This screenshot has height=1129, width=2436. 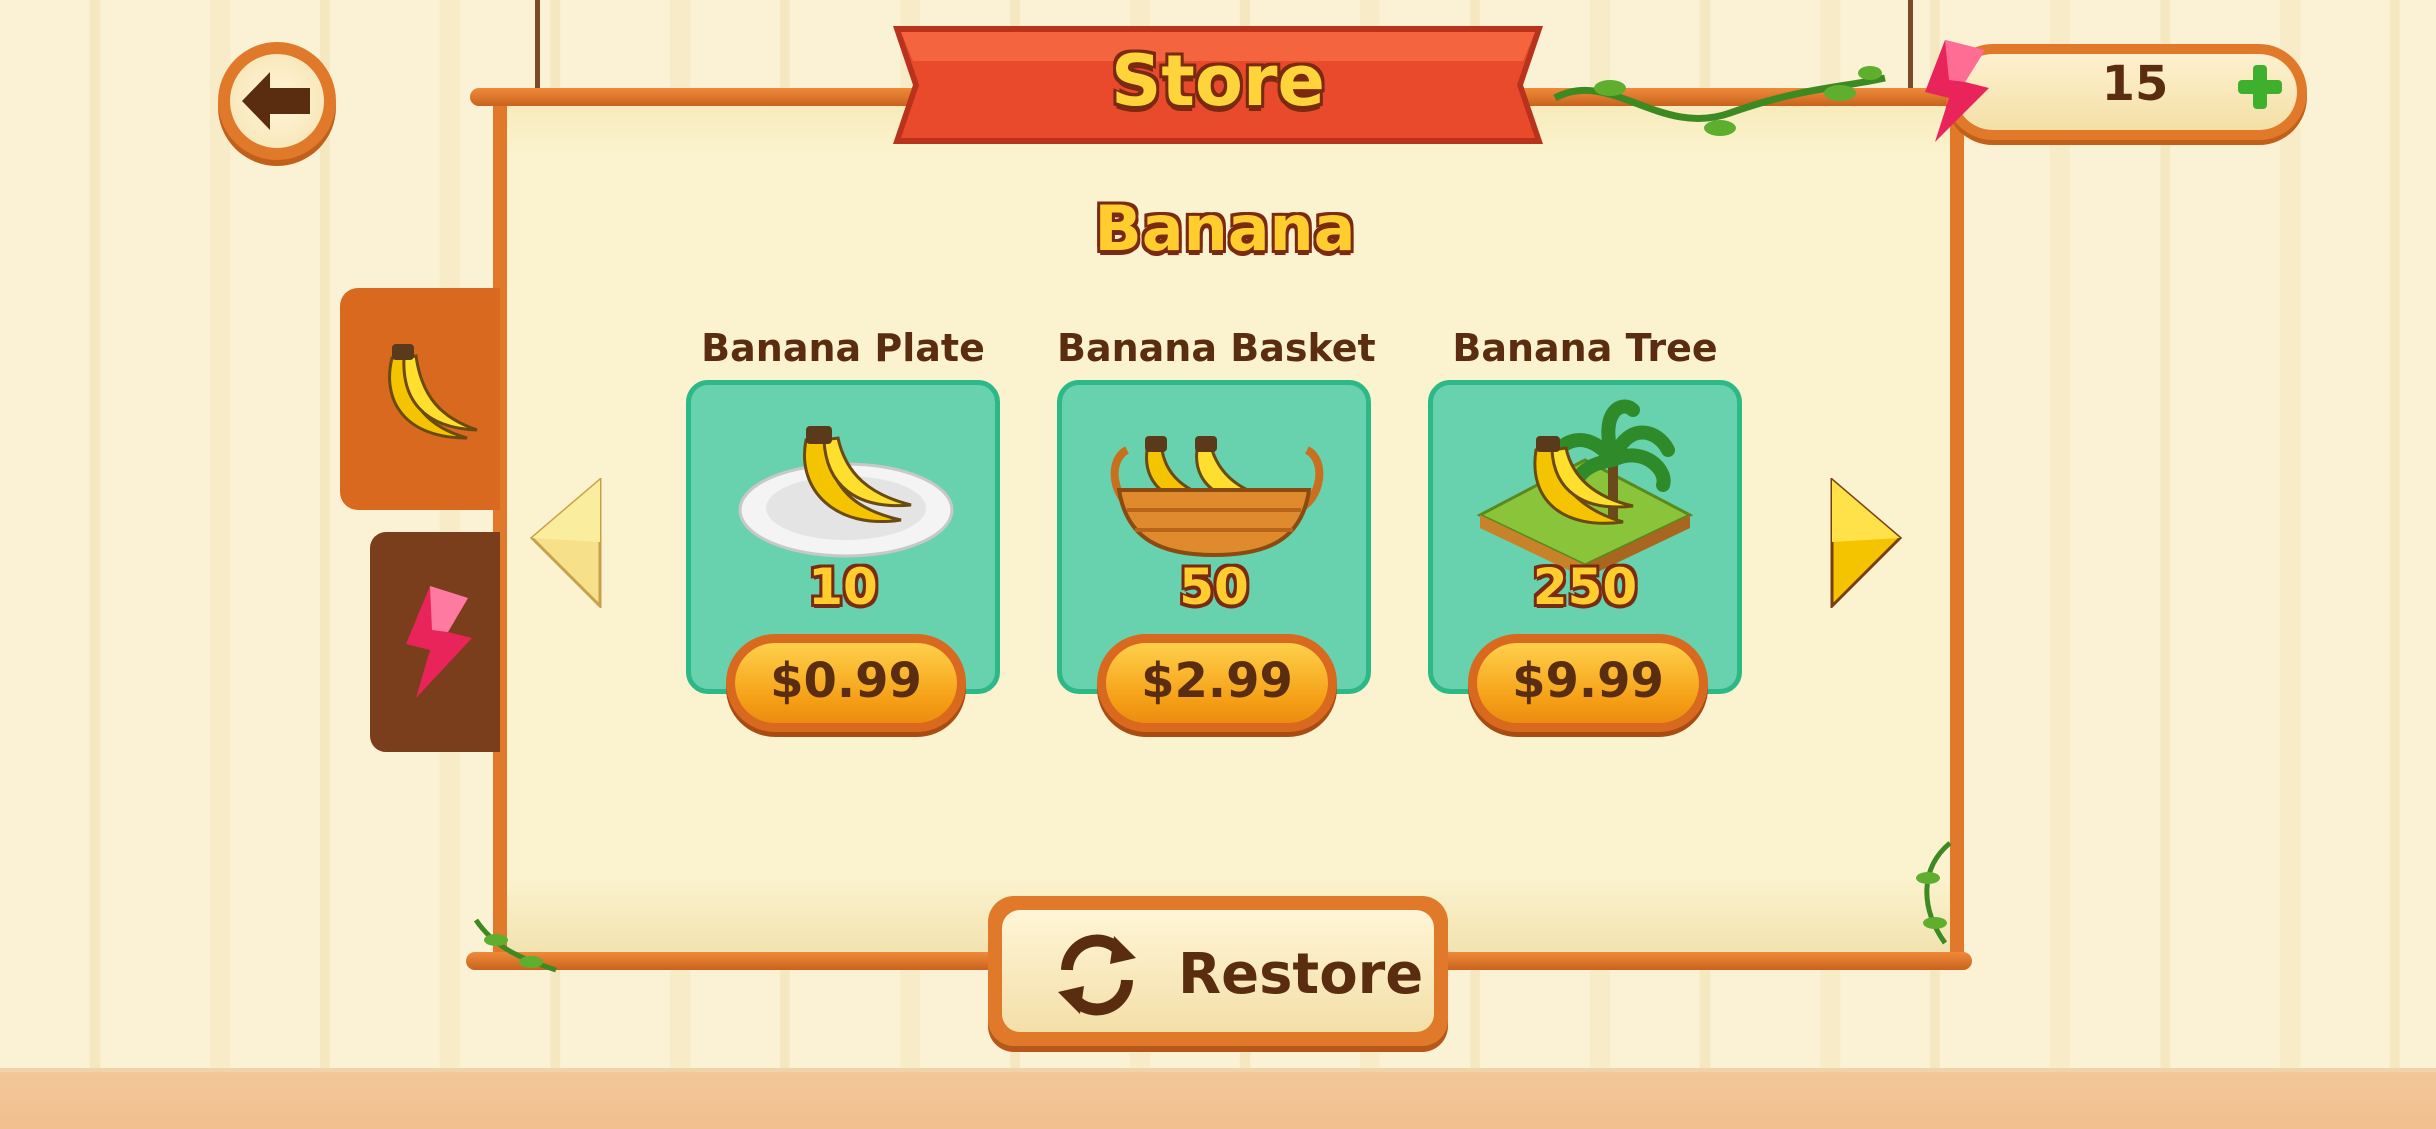 What do you see at coordinates (1097, 975) in the screenshot?
I see `refresh-icon` at bounding box center [1097, 975].